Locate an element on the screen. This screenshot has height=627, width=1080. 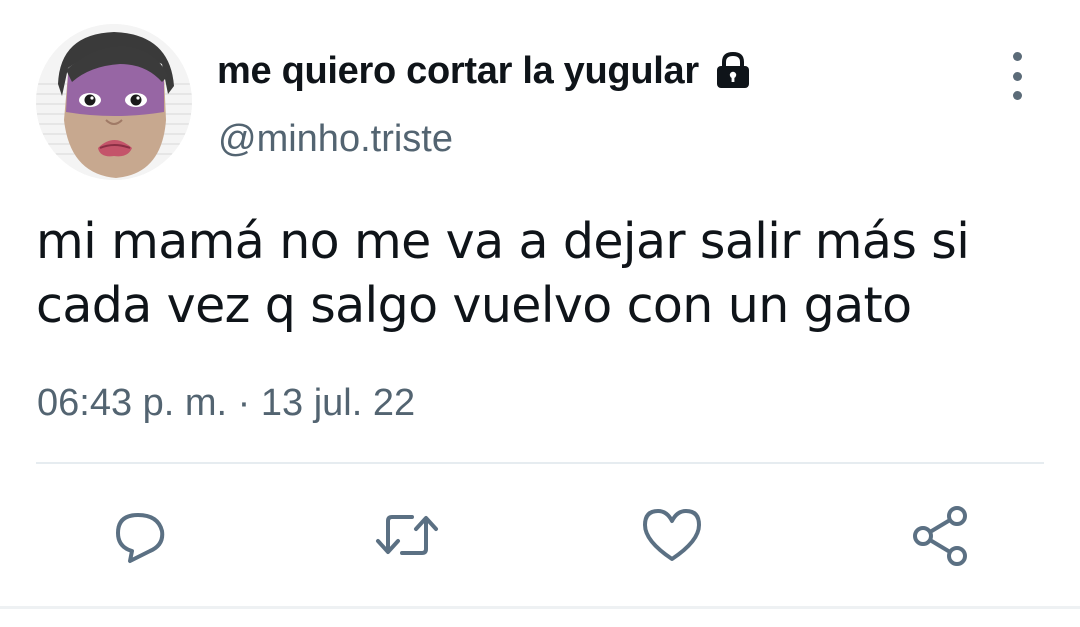
display-name-row: me quiero cortar la yugular is located at coordinates (486, 71).